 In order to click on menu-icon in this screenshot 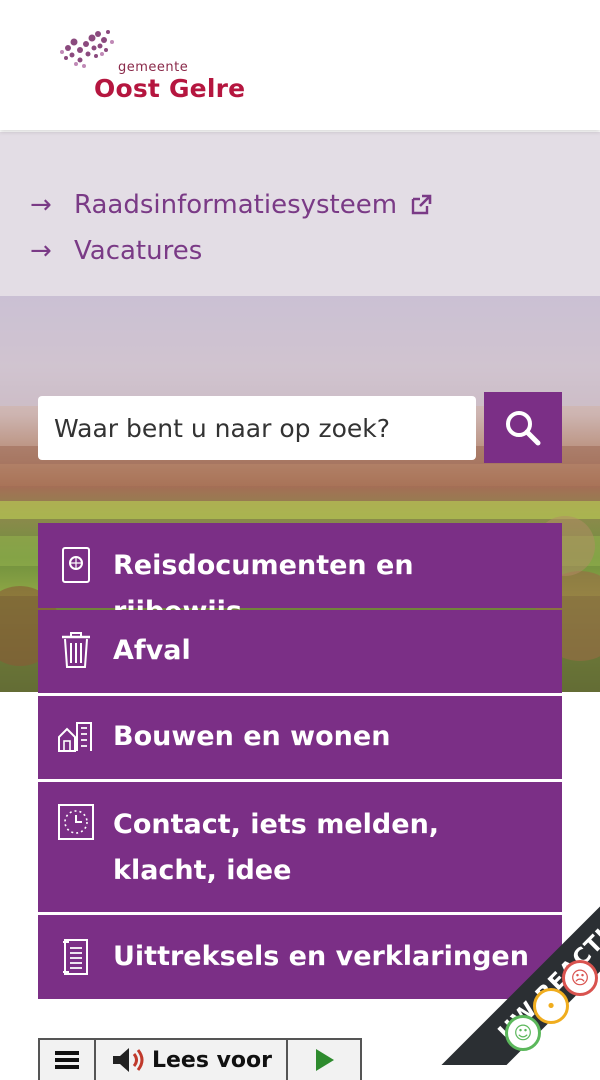, I will do `click(67, 1060)`.